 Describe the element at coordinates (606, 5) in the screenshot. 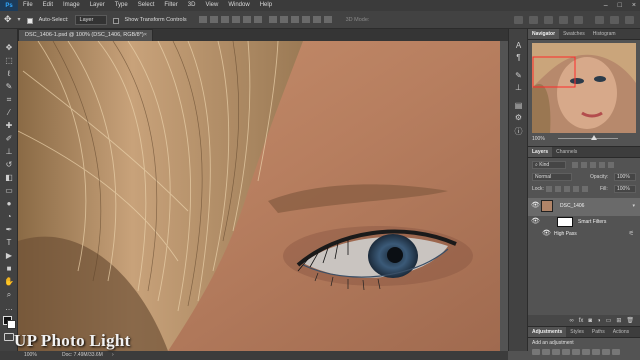

I see `minimize-button: –` at that location.